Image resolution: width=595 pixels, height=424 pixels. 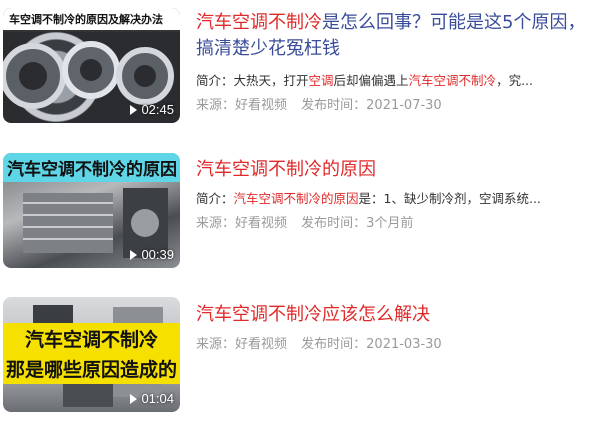 I want to click on thumbnail-caption: 汽车空调不制冷的原因, so click(x=91, y=167).